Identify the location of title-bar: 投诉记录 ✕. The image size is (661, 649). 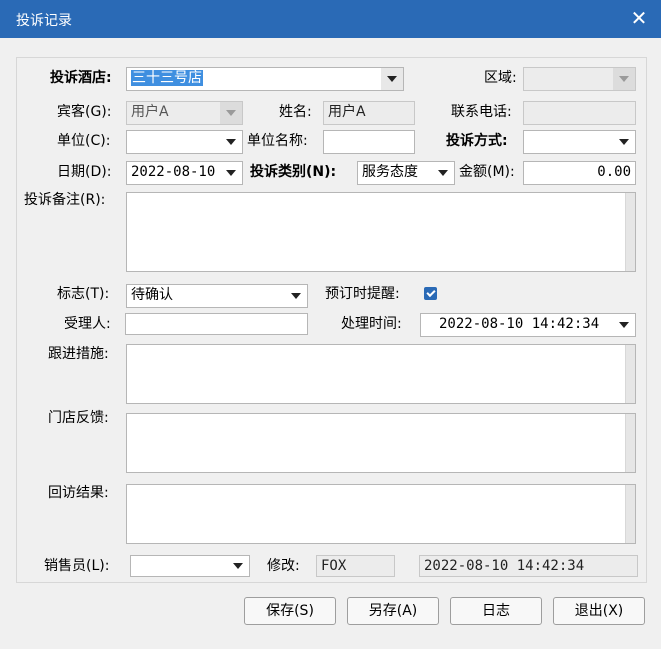
(330, 19).